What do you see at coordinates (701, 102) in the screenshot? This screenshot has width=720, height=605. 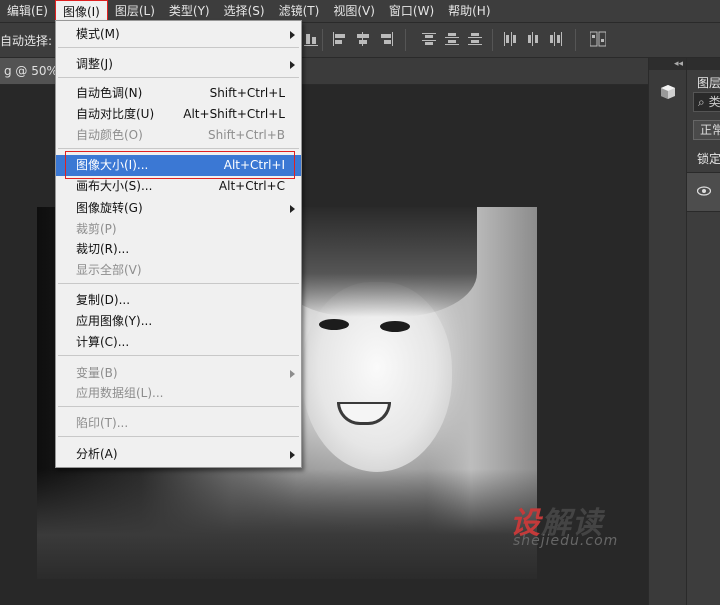 I see `search-icon: ⌕` at bounding box center [701, 102].